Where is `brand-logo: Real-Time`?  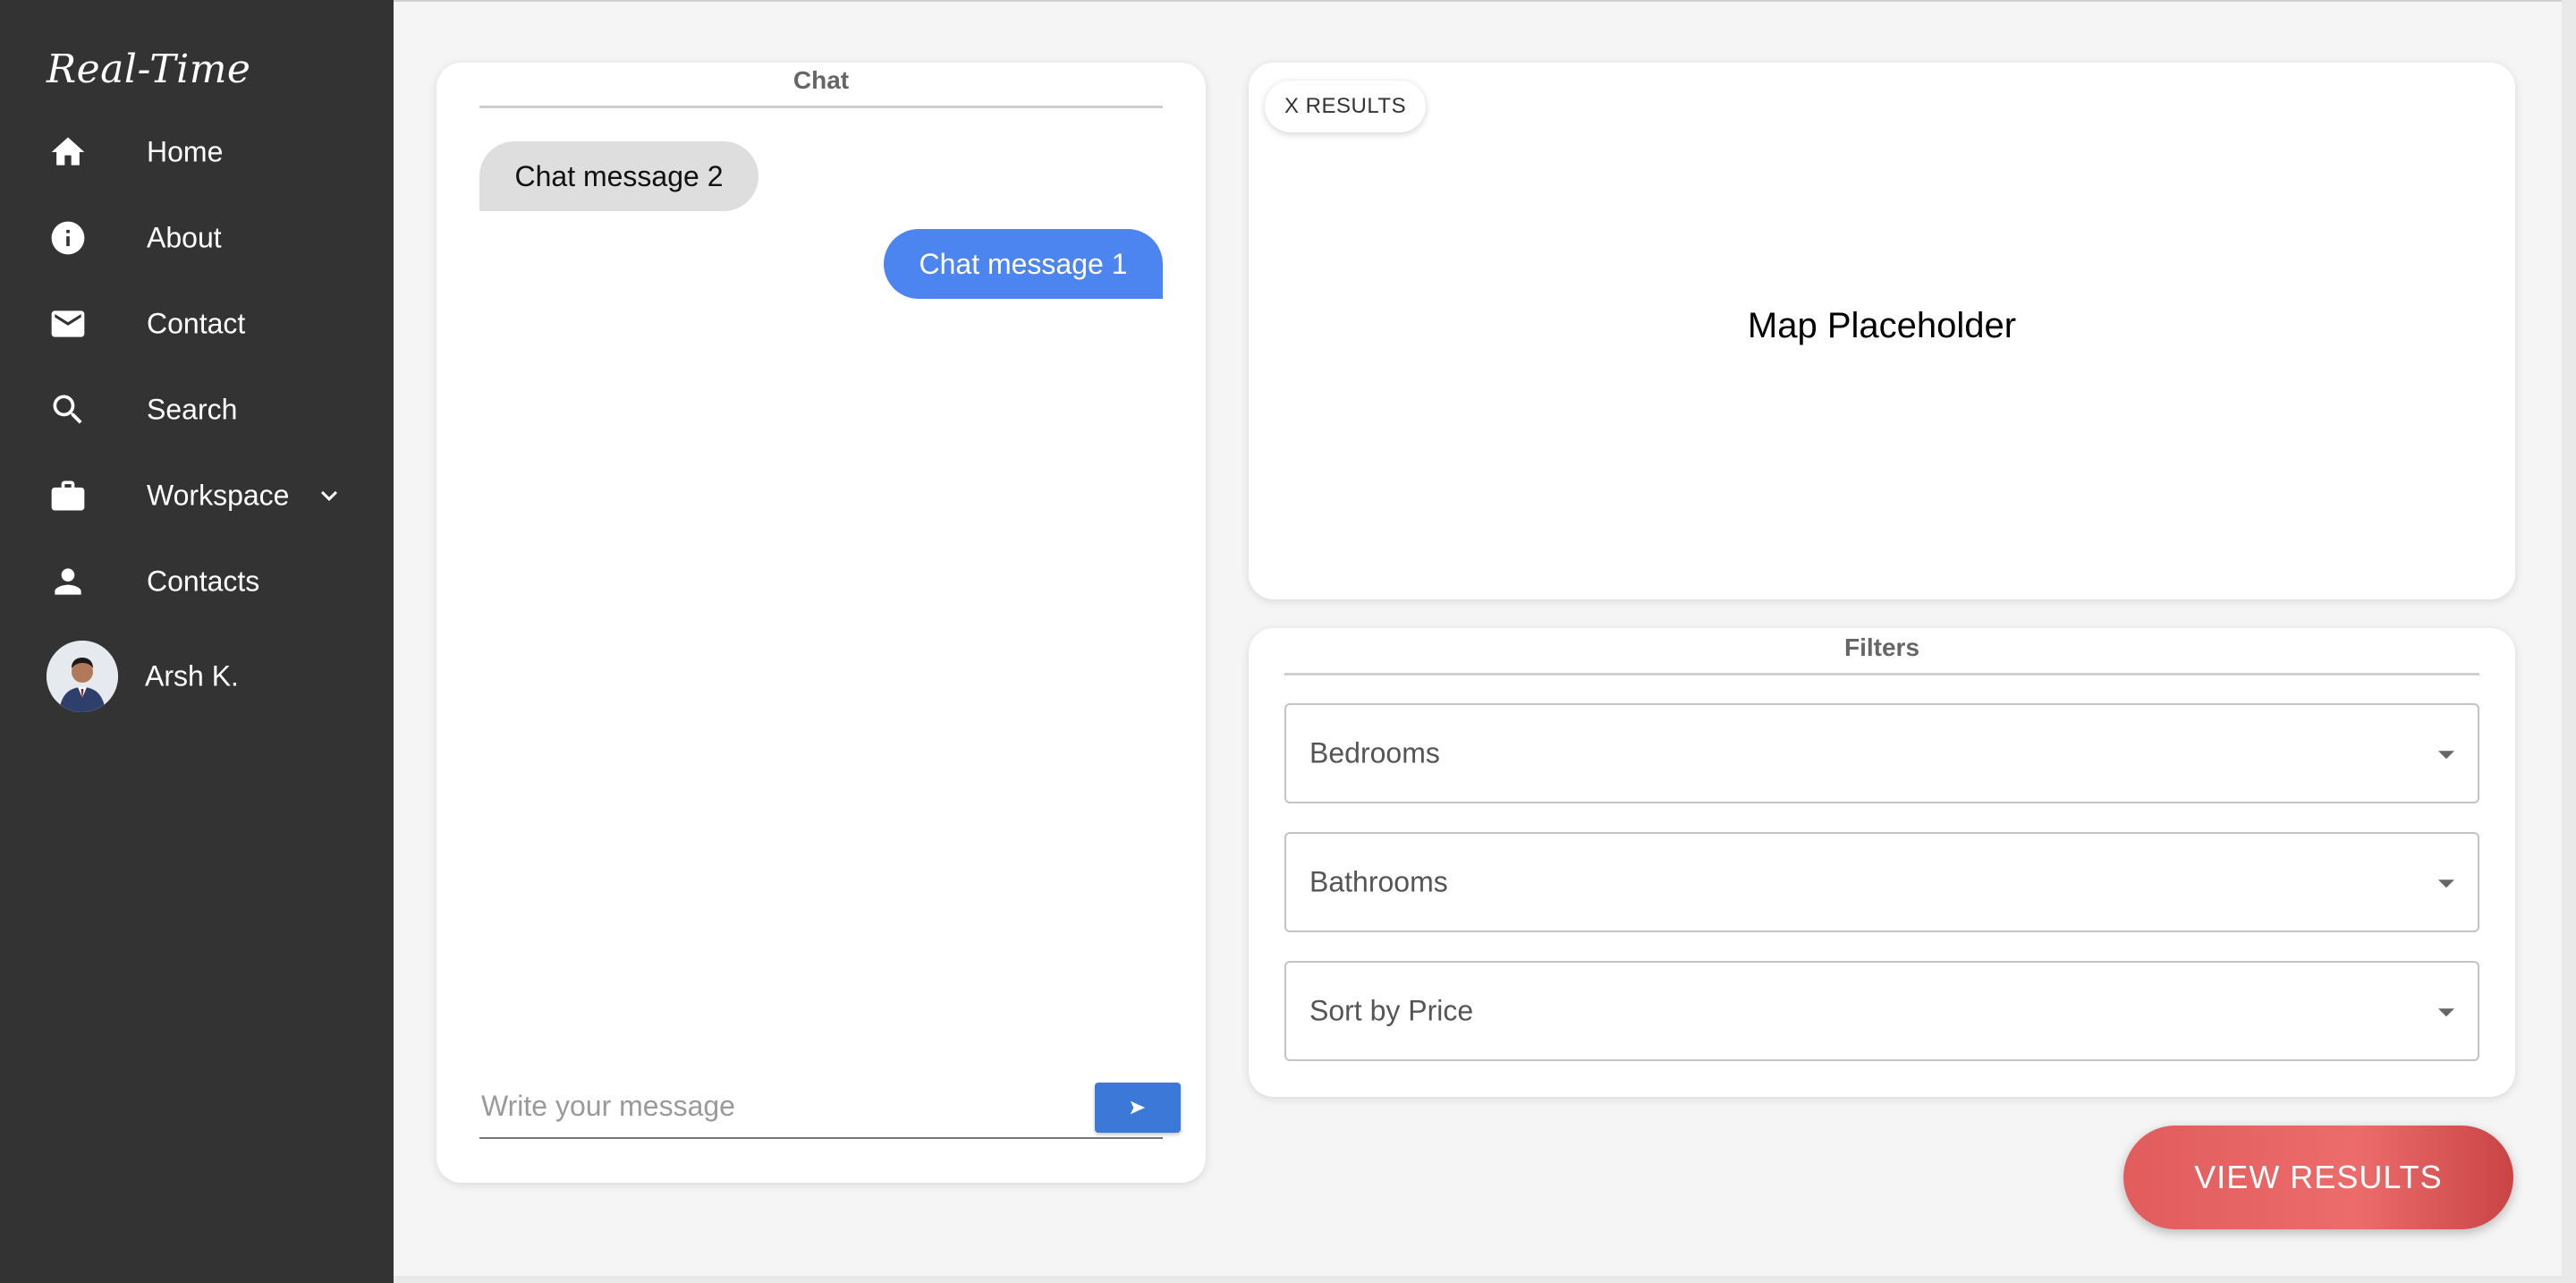 brand-logo: Real-Time is located at coordinates (148, 69).